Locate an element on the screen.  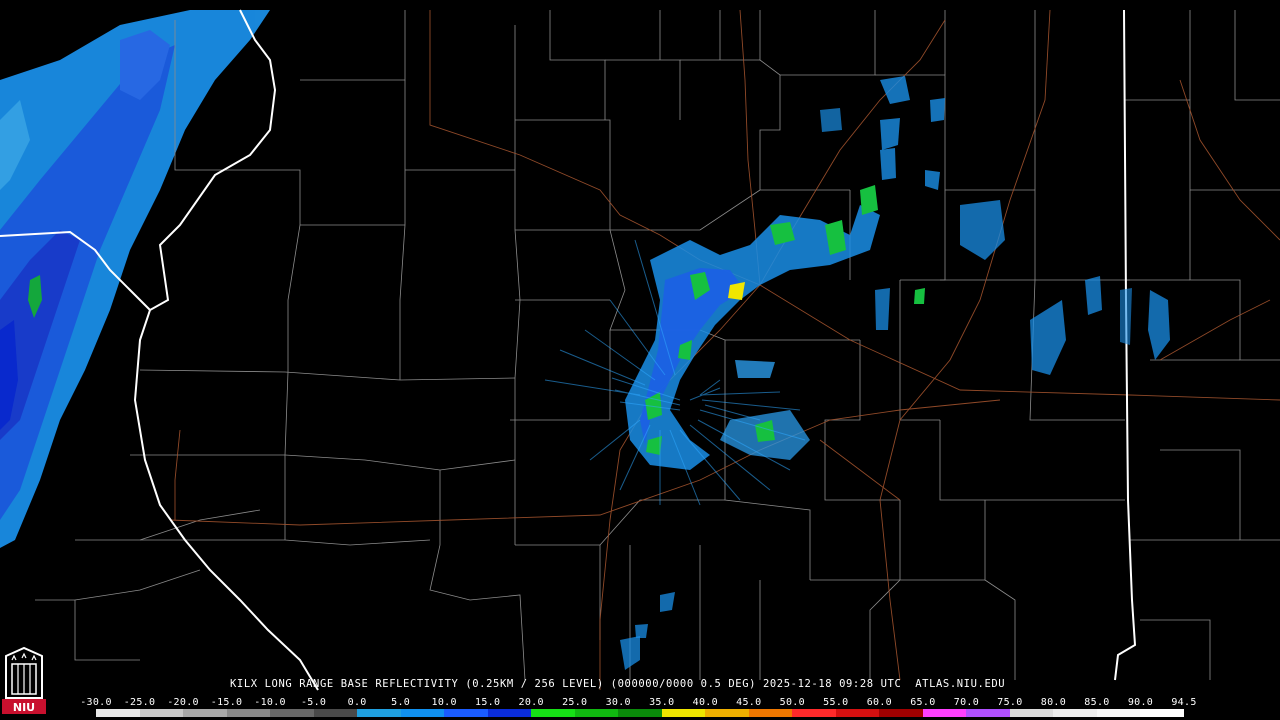
colorbar-tick-label: 55.0 is located at coordinates (836, 702).